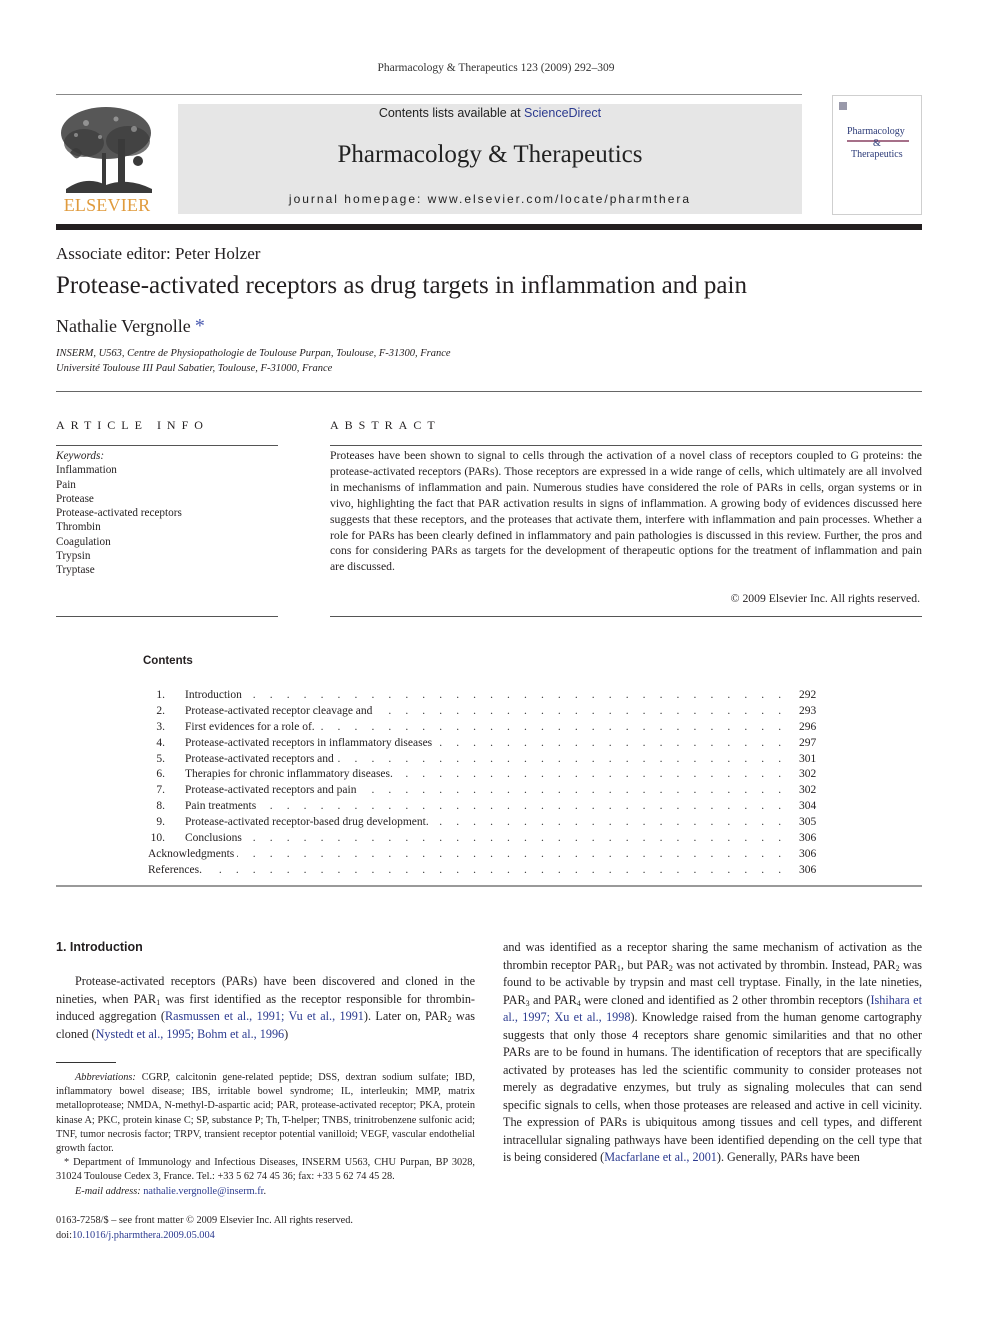  What do you see at coordinates (215, 696) in the screenshot?
I see `toc-title: Introduction` at bounding box center [215, 696].